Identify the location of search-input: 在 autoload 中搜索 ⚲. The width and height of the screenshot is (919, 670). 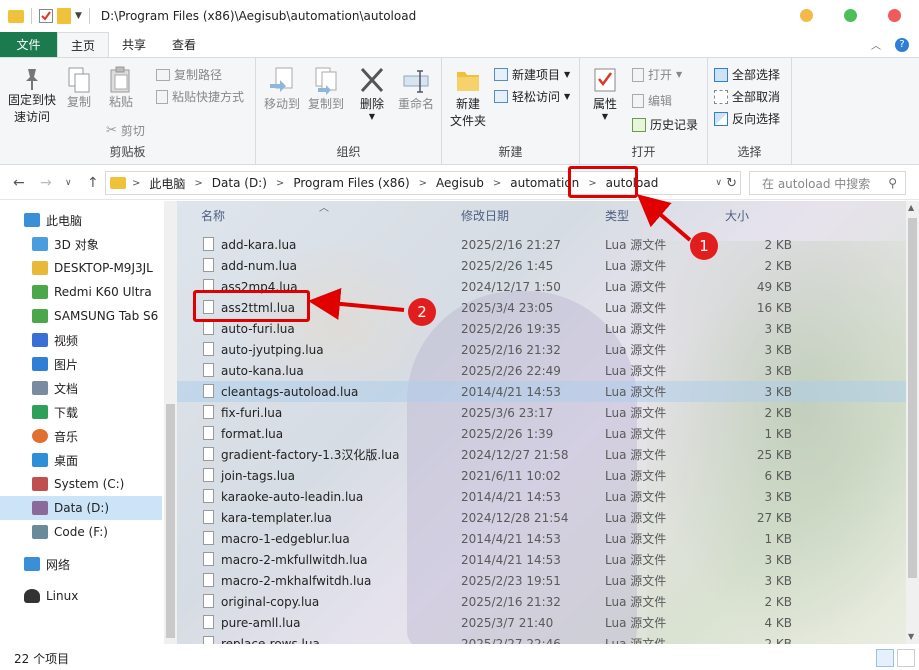
(827, 183).